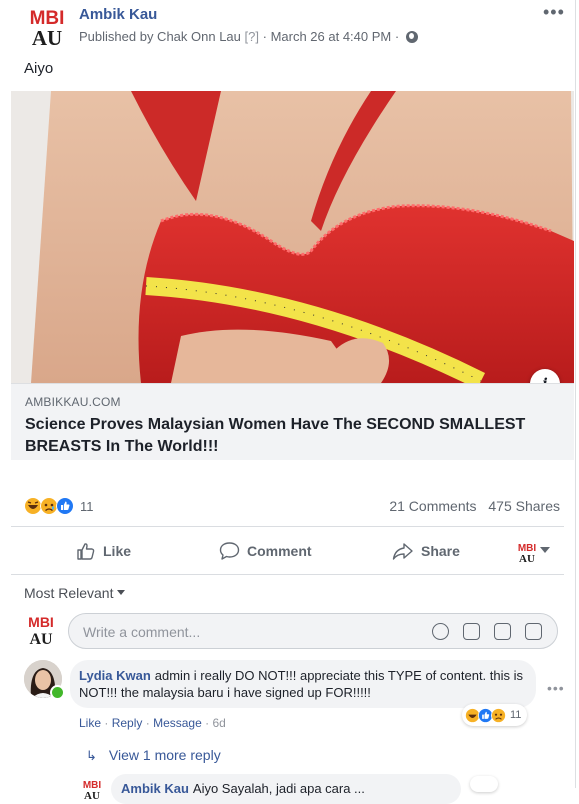  Describe the element at coordinates (57, 692) in the screenshot. I see `online-status-dot` at that location.